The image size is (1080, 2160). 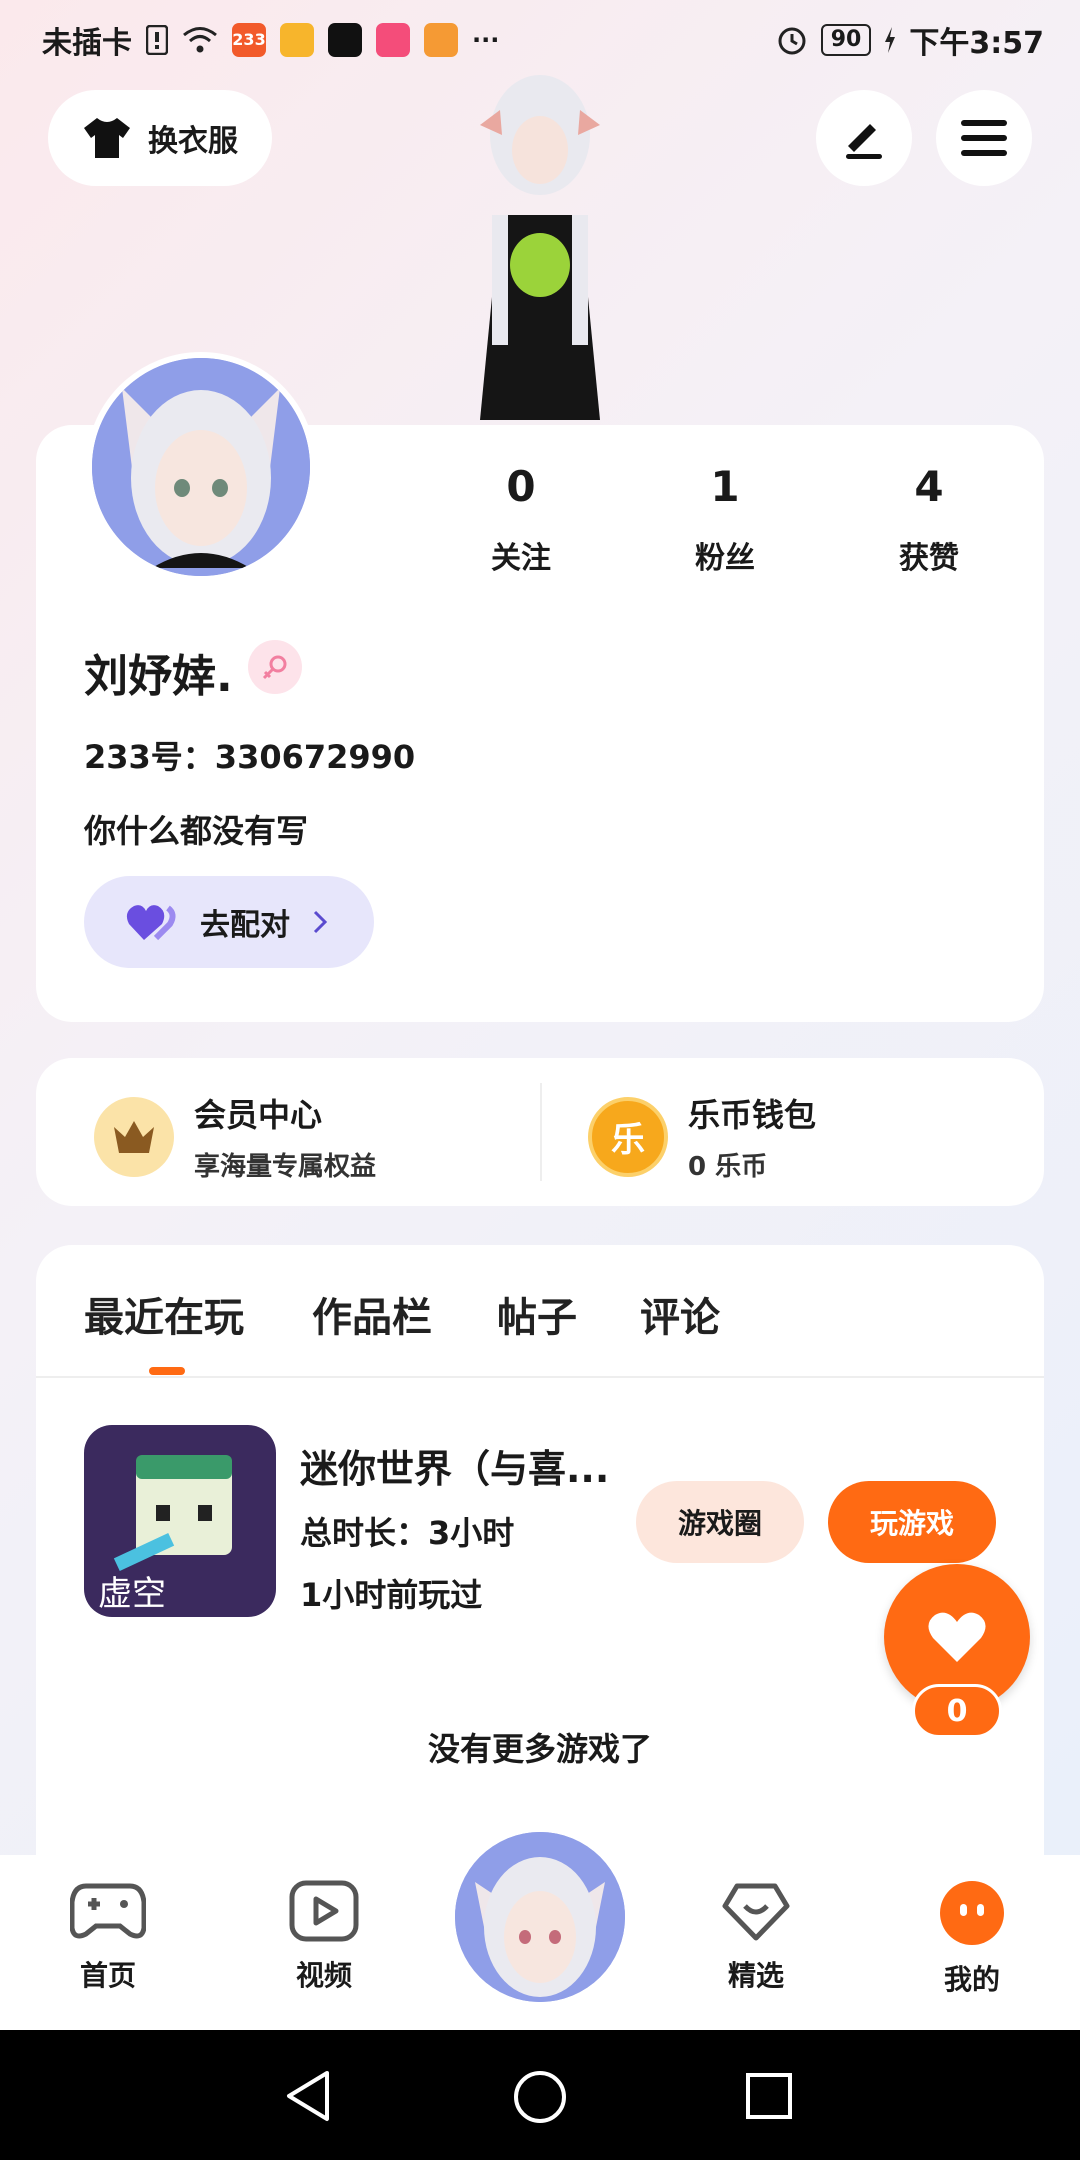 I want to click on more-notifications: ···, so click(x=486, y=40).